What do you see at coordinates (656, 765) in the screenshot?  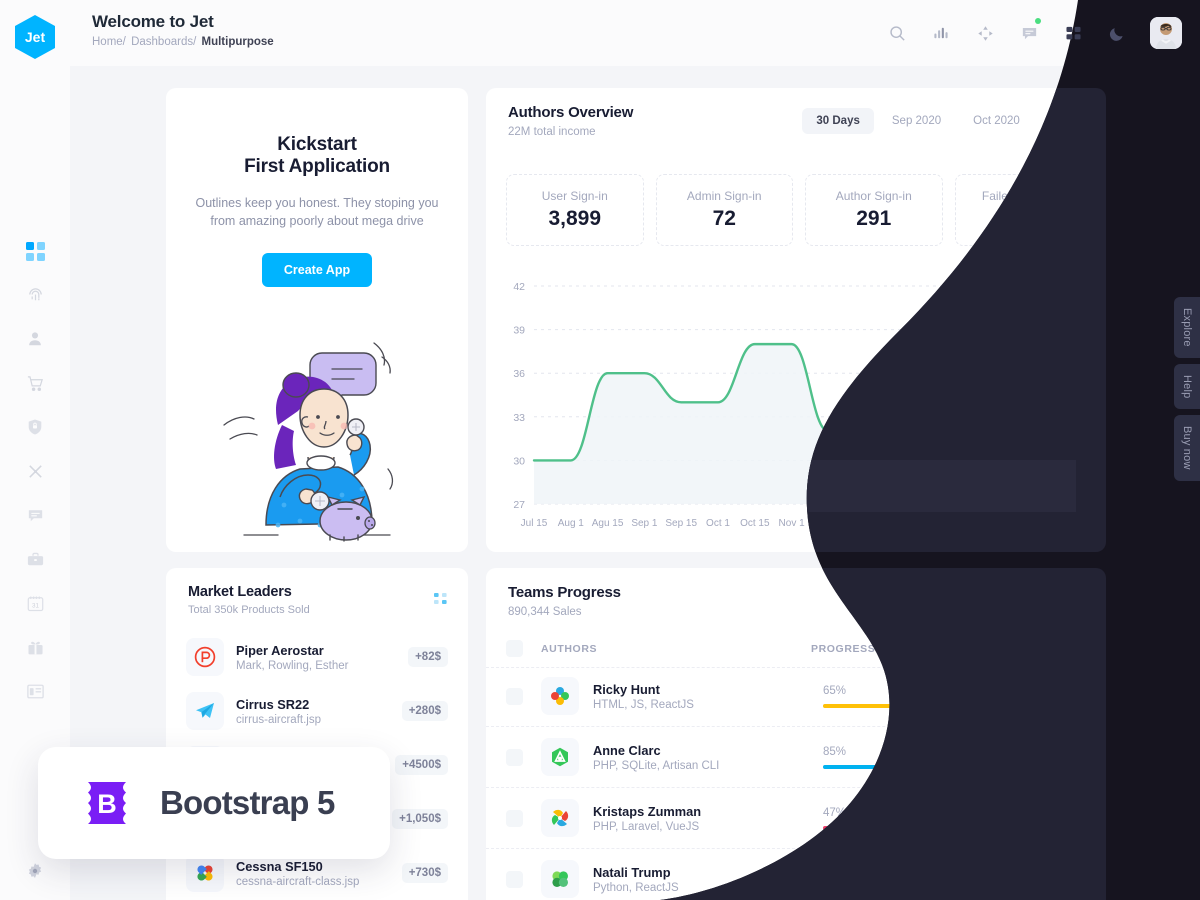 I see `row-skills: PHP, SQLite, Artisan CLI` at bounding box center [656, 765].